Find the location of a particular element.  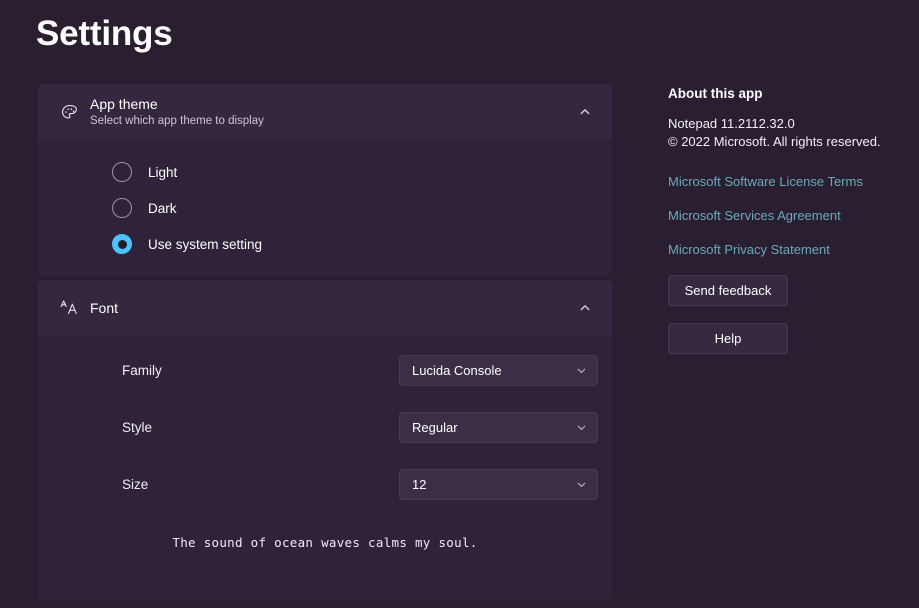

radio-label: Dark is located at coordinates (162, 208).